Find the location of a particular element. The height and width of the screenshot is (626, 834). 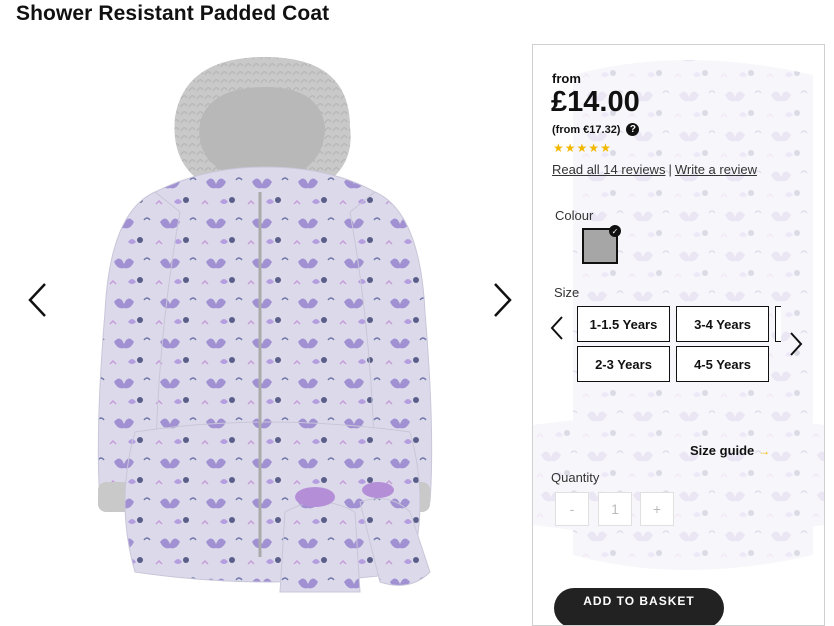

colour-swatch-grey: ✓ is located at coordinates (601, 244).